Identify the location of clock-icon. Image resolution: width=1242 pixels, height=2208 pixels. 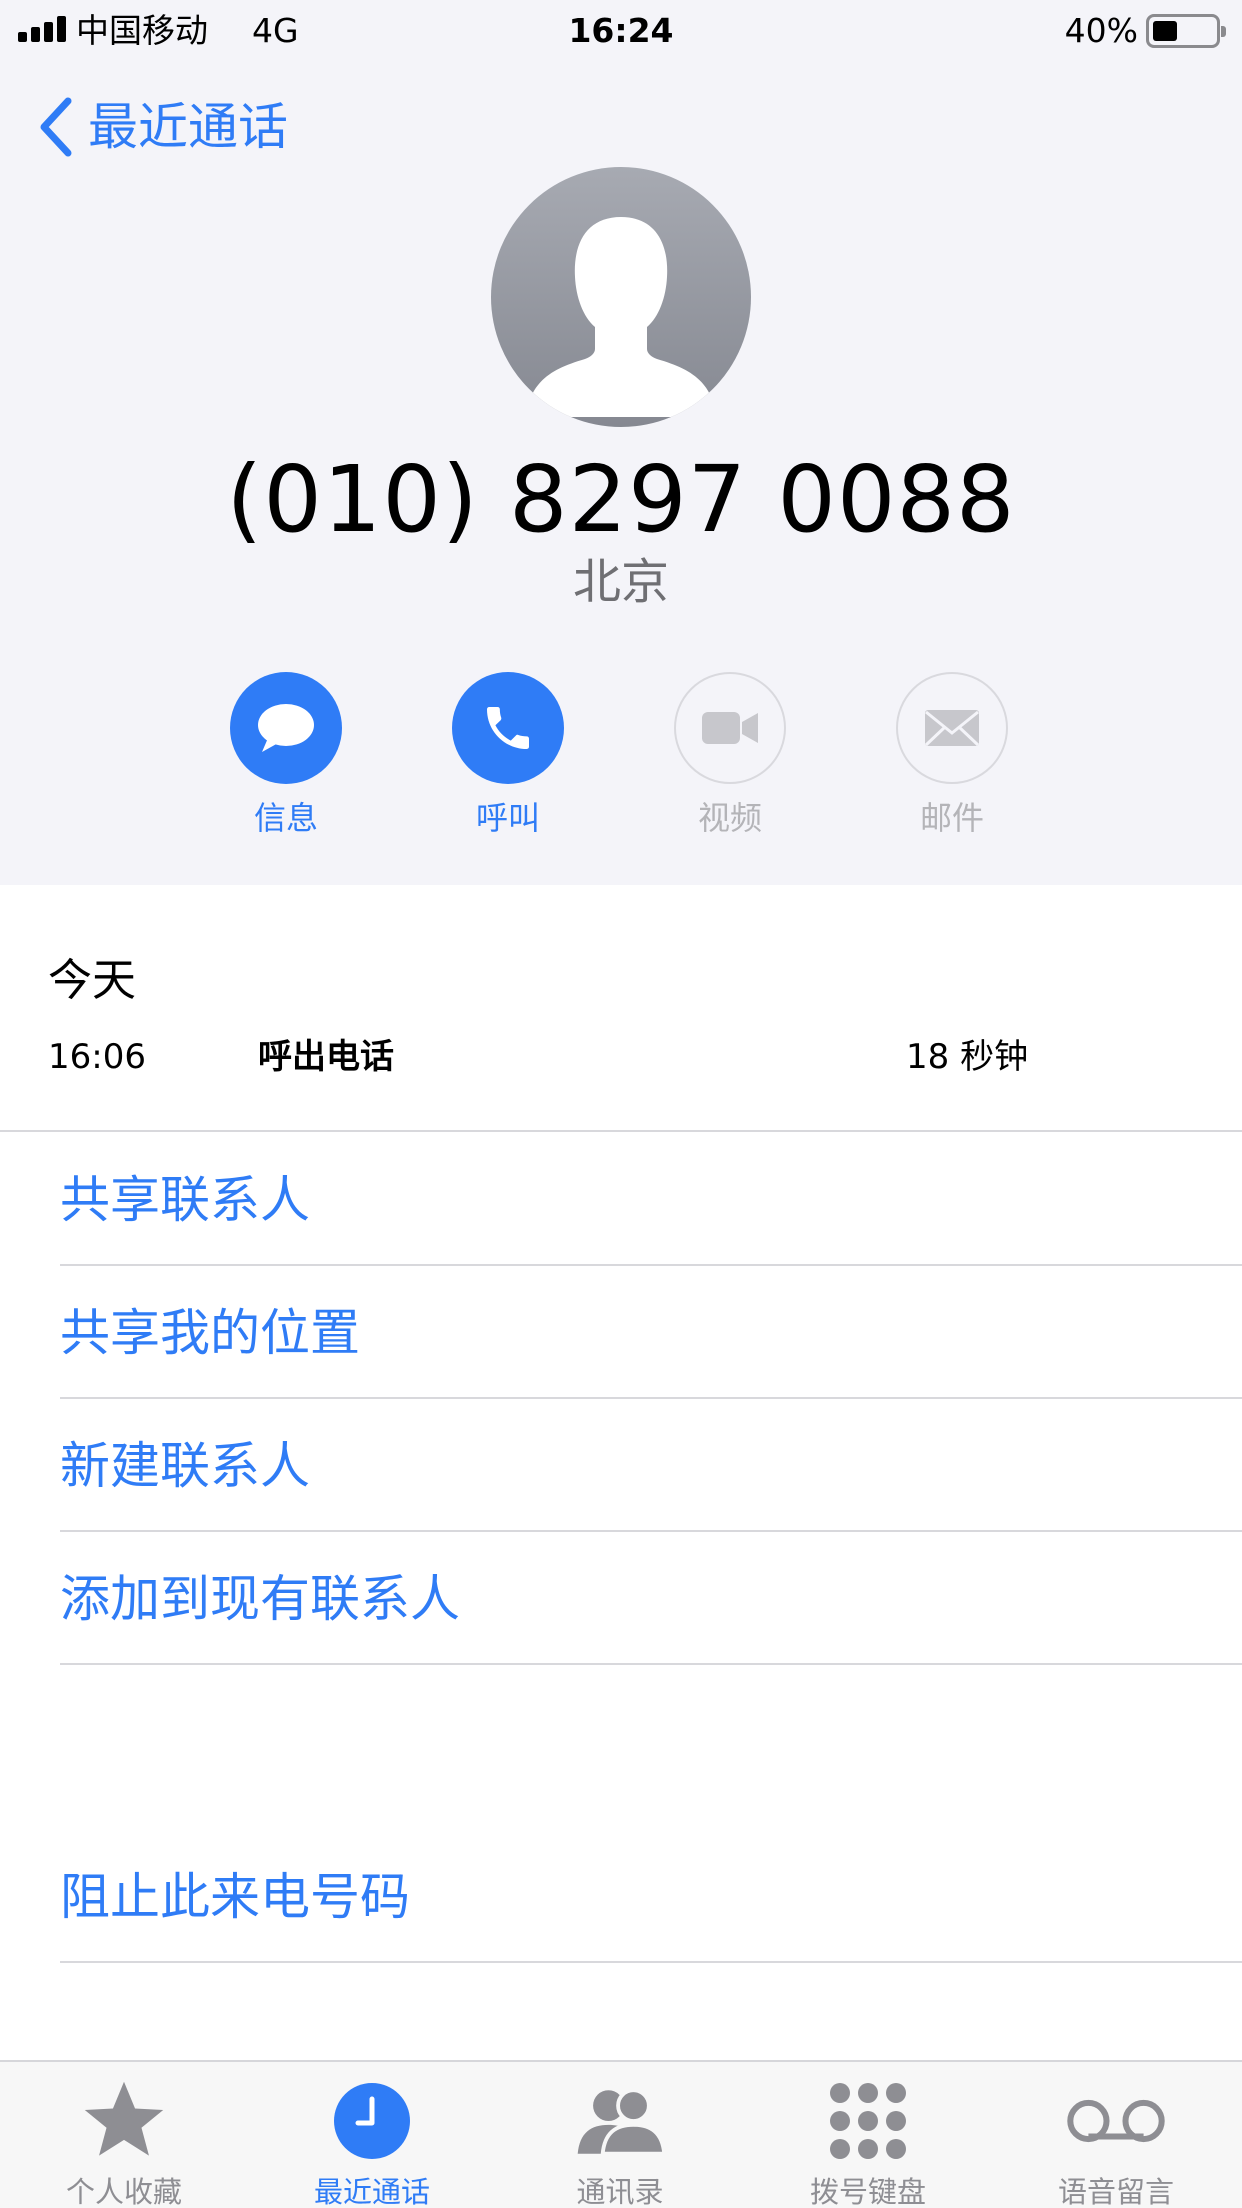
(372, 2121).